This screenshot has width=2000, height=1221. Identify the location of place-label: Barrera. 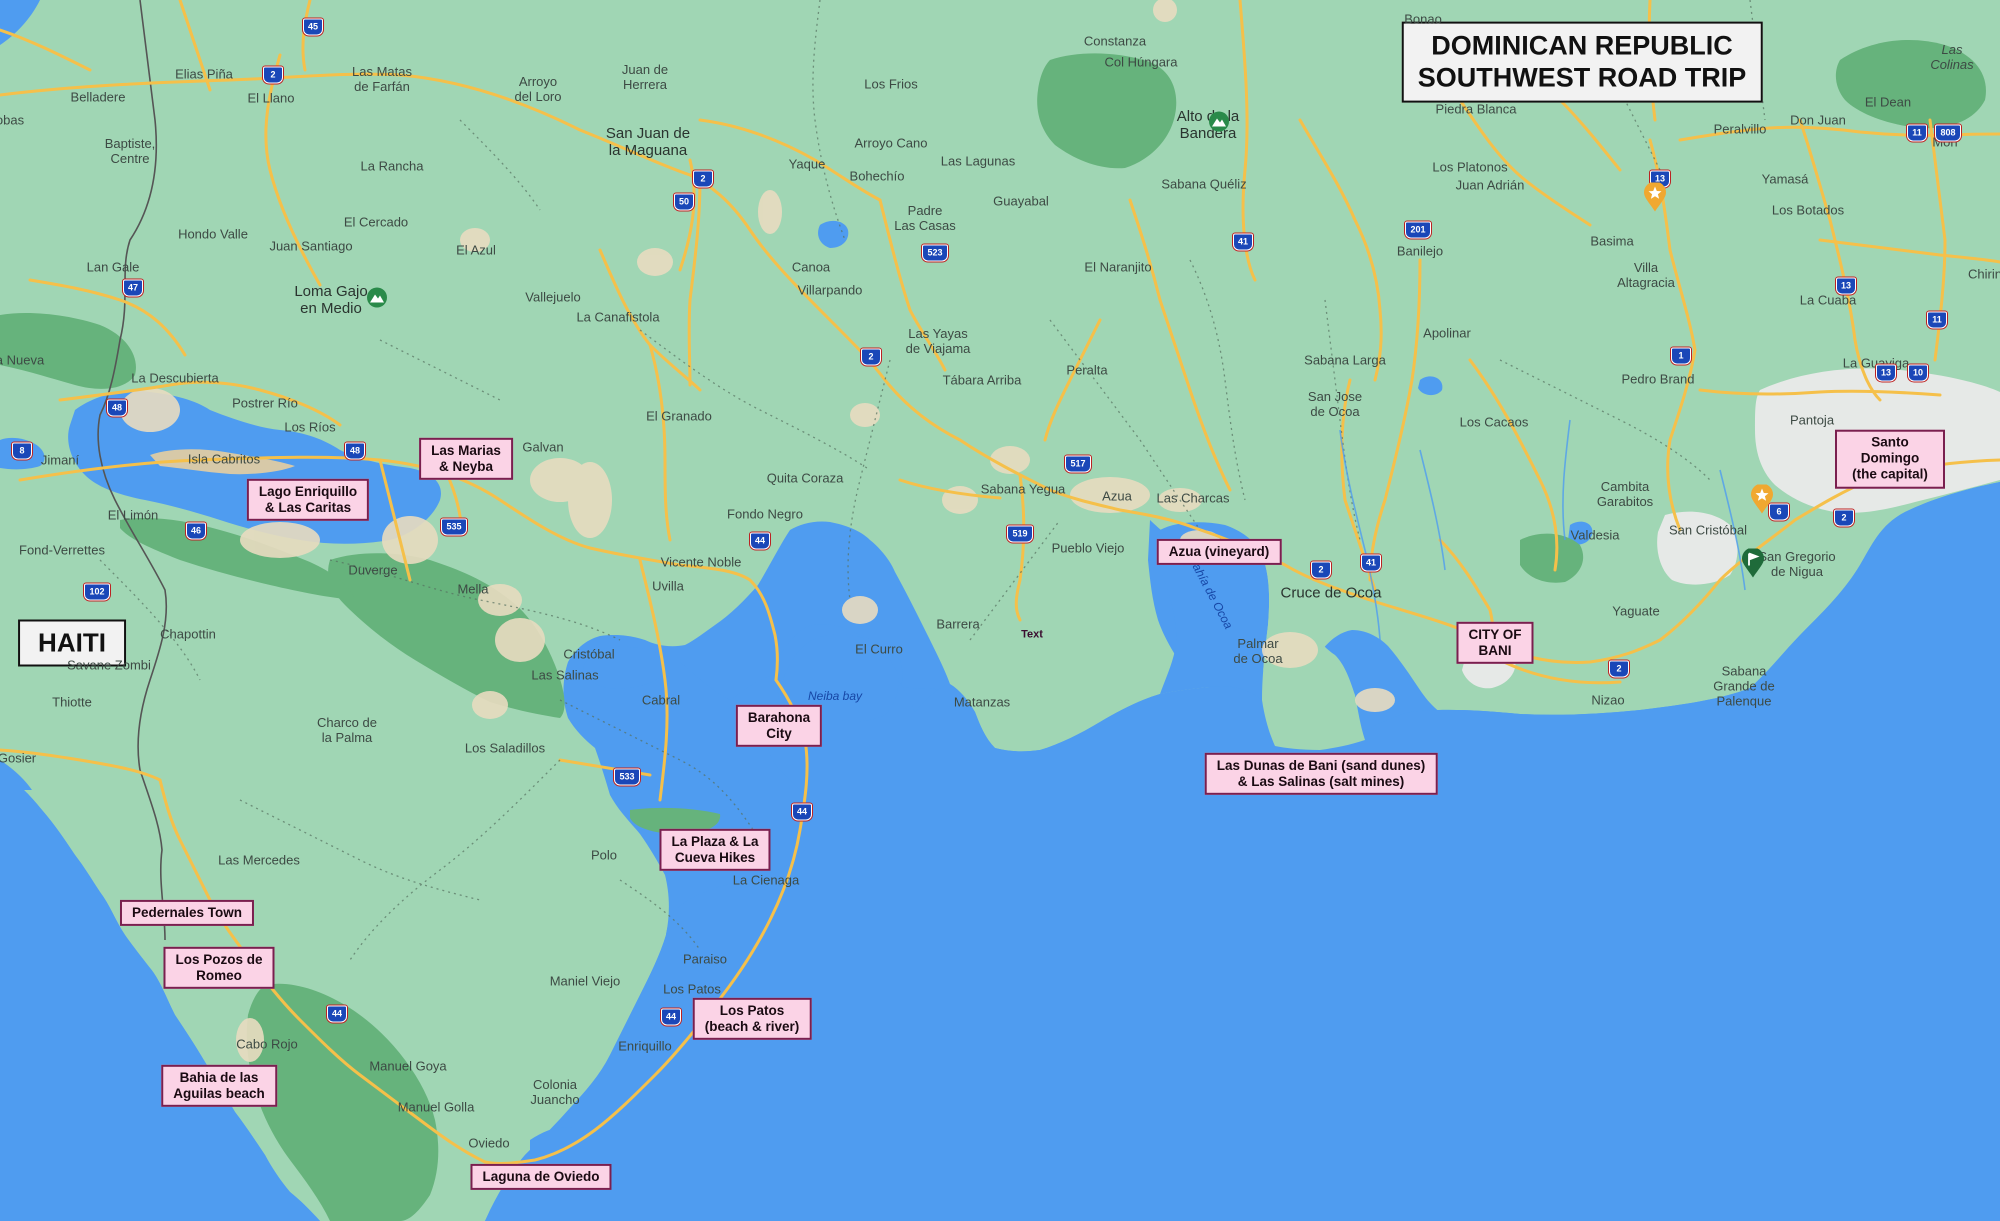
(958, 624).